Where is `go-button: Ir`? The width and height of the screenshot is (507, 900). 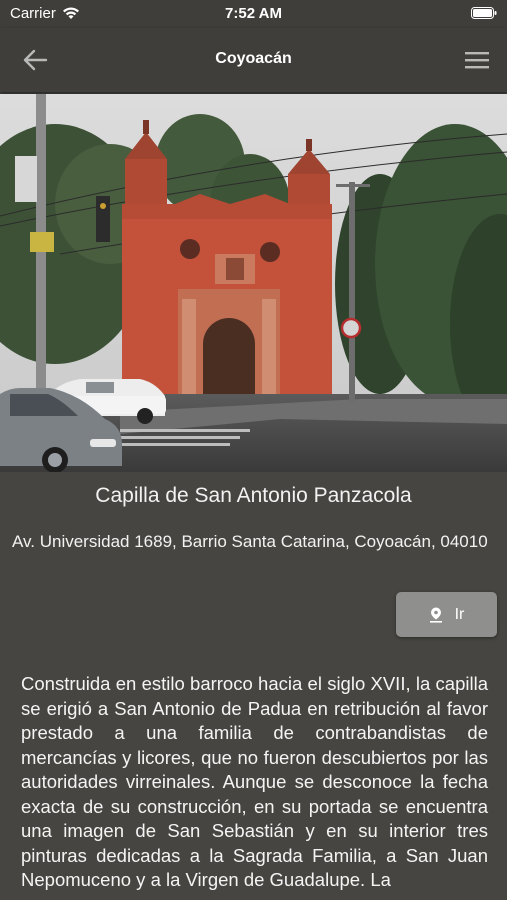 go-button: Ir is located at coordinates (446, 614).